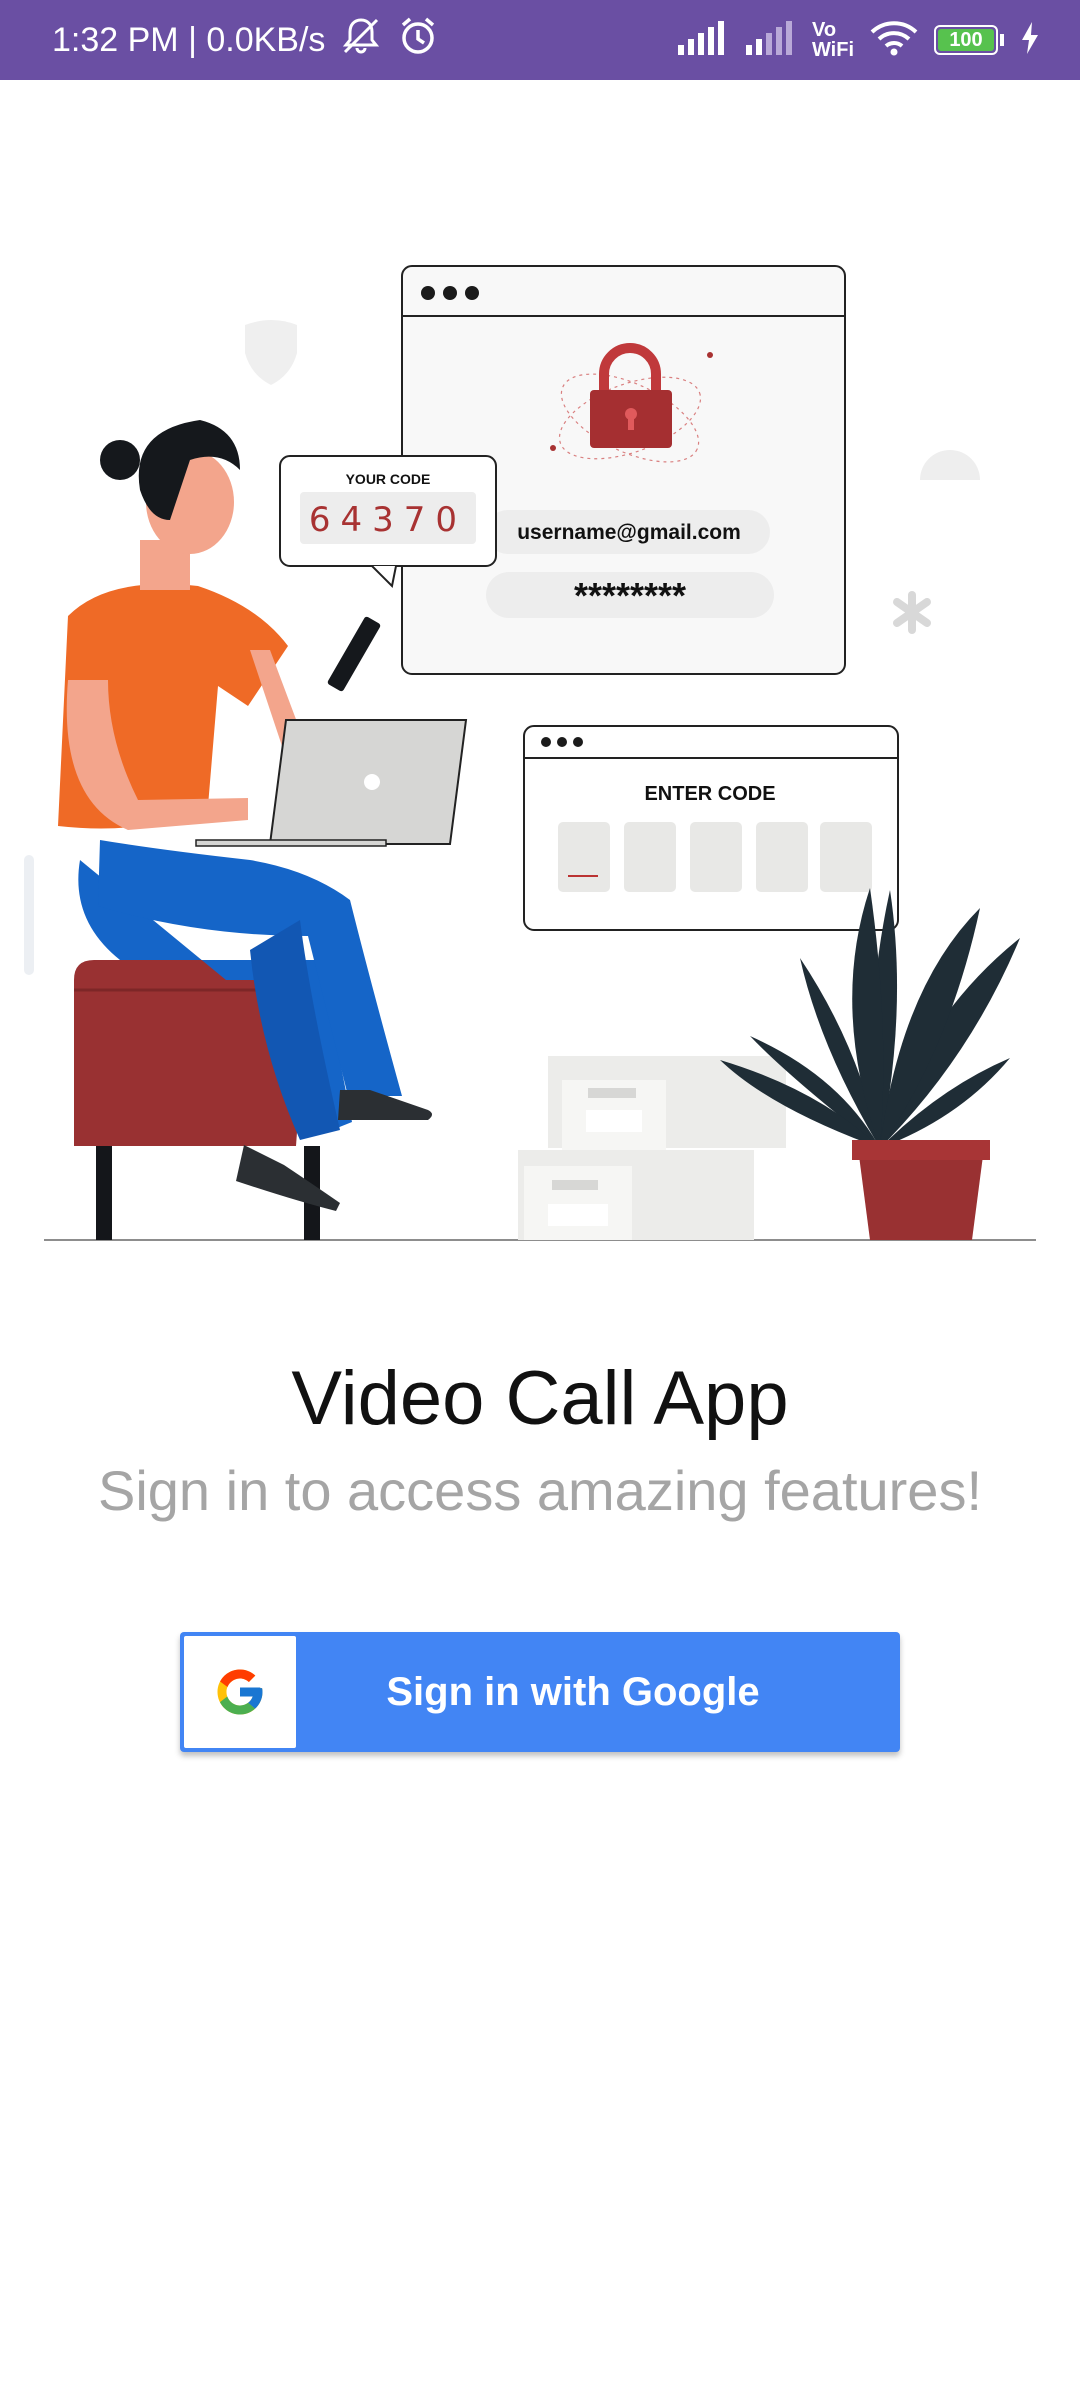  What do you see at coordinates (29, 915) in the screenshot?
I see `edge-handle` at bounding box center [29, 915].